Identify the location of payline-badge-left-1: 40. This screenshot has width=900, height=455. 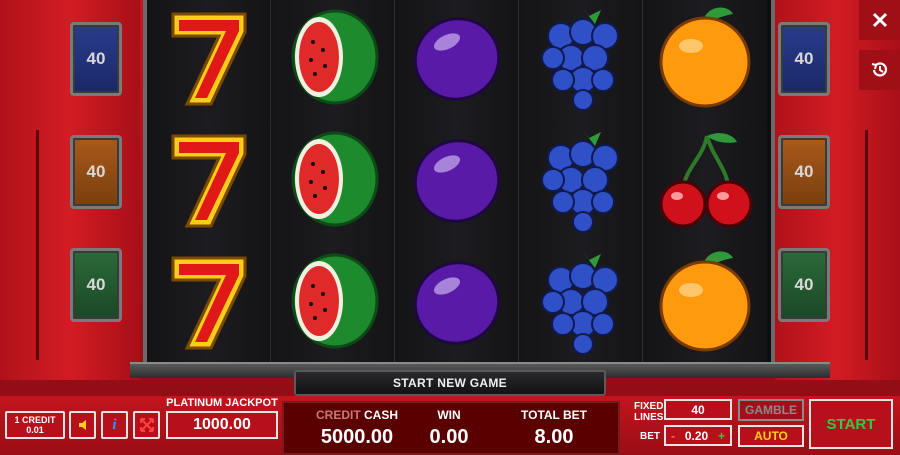
(96, 59).